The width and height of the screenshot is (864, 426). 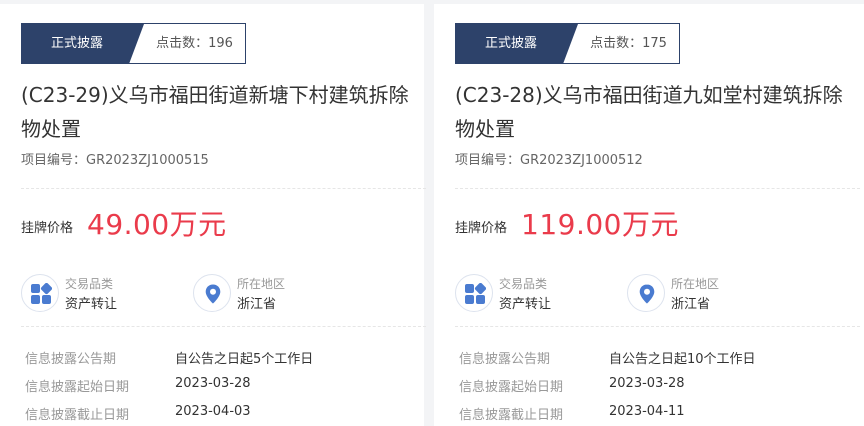 What do you see at coordinates (194, 43) in the screenshot?
I see `click-count: 点击数：196` at bounding box center [194, 43].